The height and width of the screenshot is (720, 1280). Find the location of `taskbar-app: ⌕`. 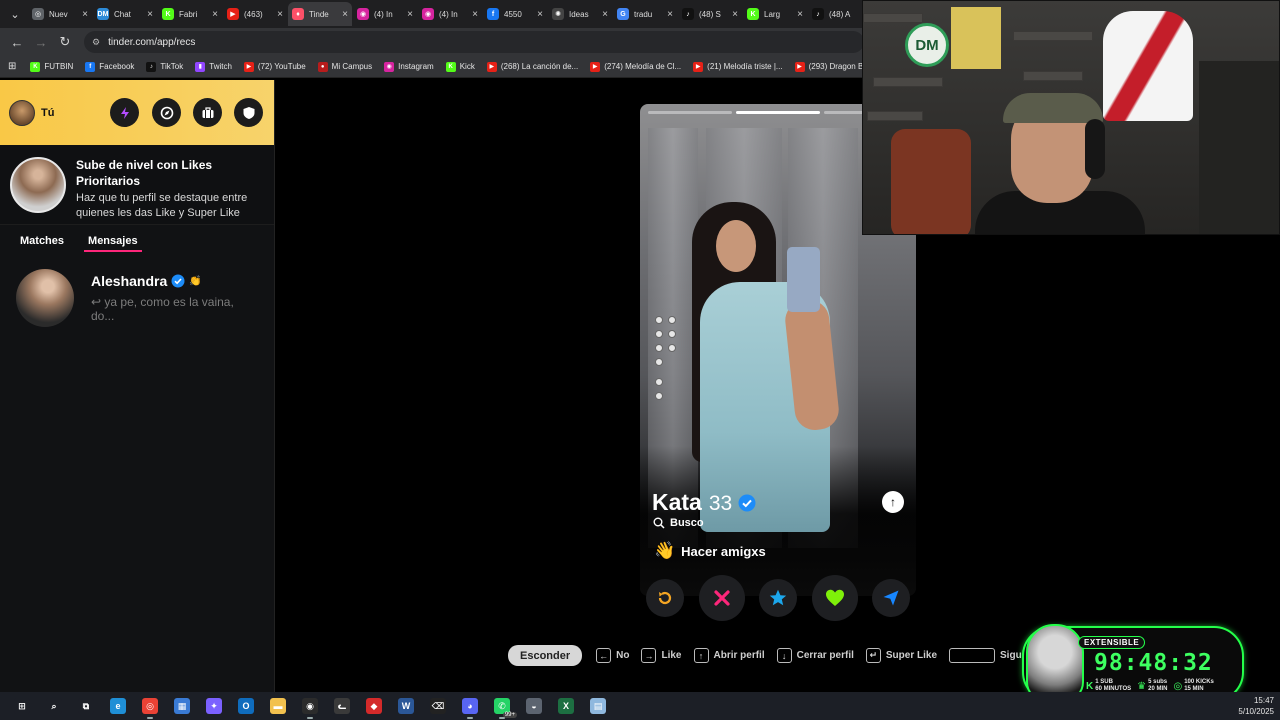

taskbar-app: ⌕ is located at coordinates (54, 706).